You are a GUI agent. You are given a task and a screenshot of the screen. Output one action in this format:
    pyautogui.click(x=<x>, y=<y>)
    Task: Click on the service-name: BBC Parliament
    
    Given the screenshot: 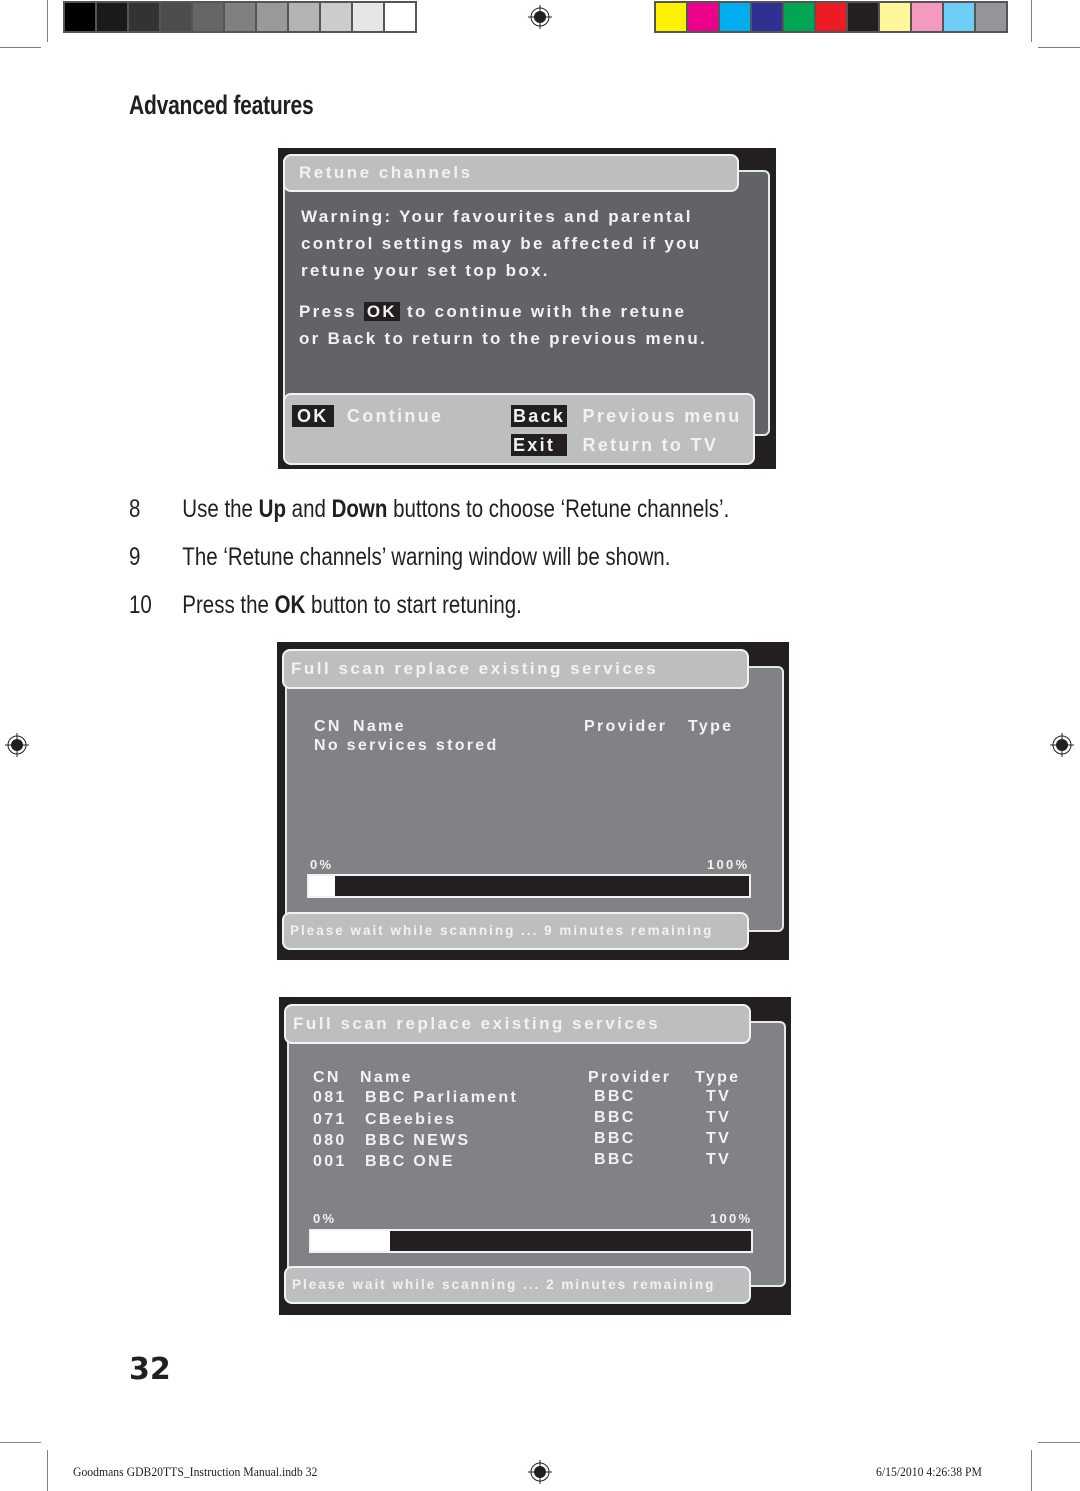 What is the action you would take?
    pyautogui.click(x=442, y=1097)
    